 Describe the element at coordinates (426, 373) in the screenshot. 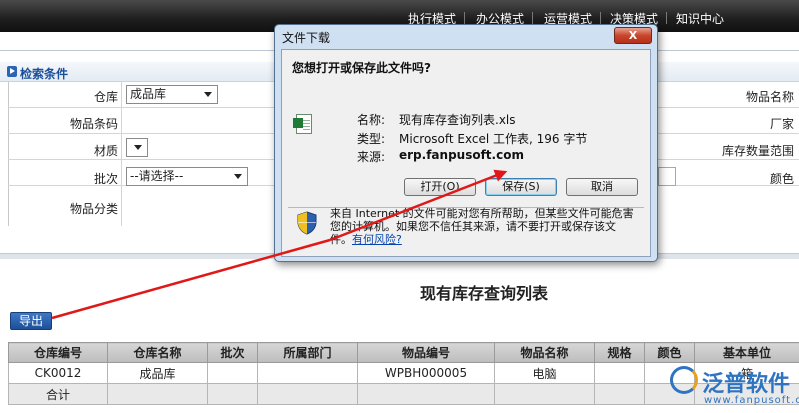

I see `table-cell: WPBH000005` at that location.